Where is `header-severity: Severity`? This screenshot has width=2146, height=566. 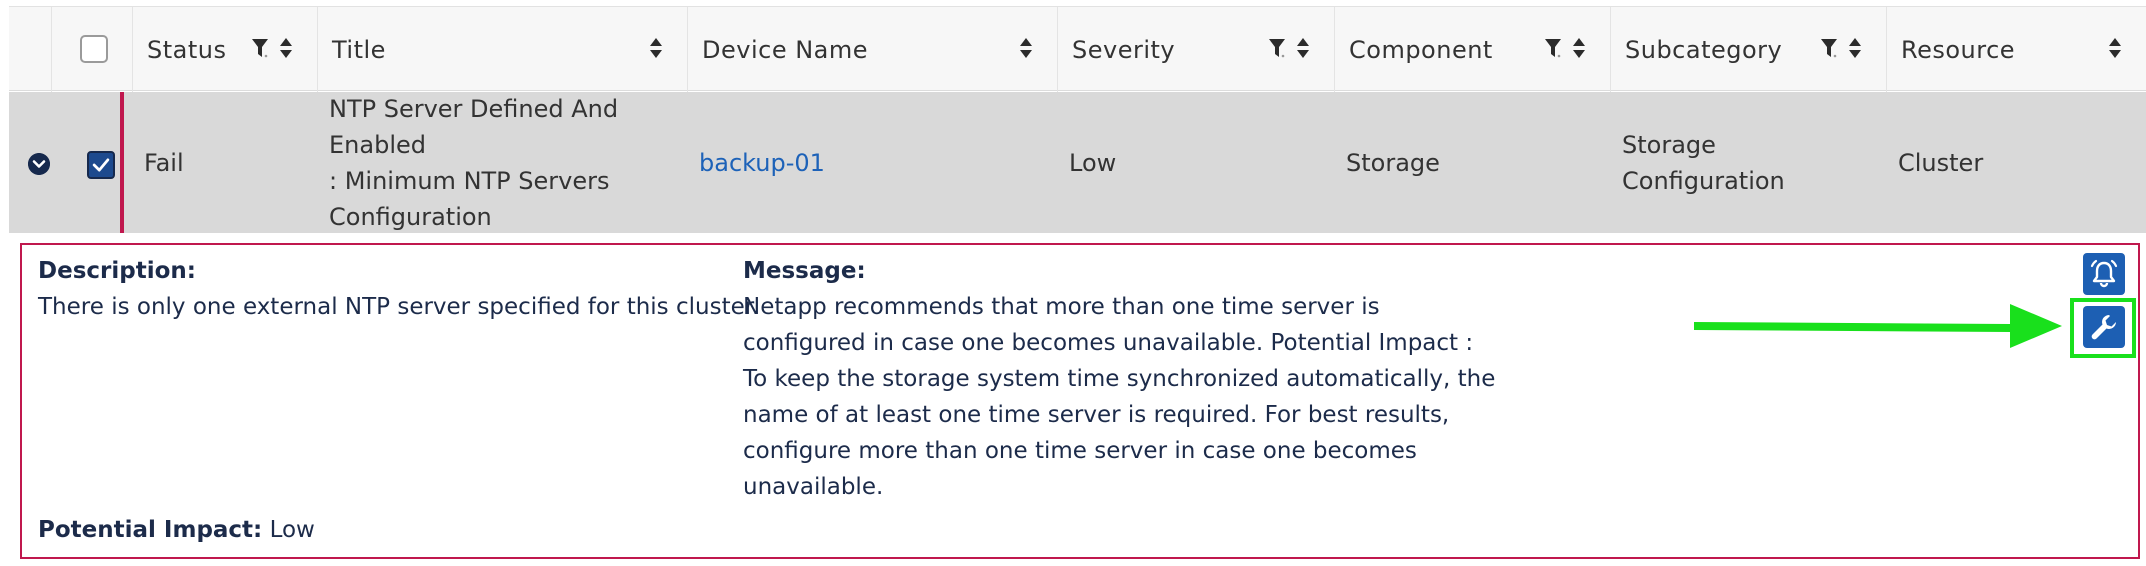
header-severity: Severity is located at coordinates (1195, 49).